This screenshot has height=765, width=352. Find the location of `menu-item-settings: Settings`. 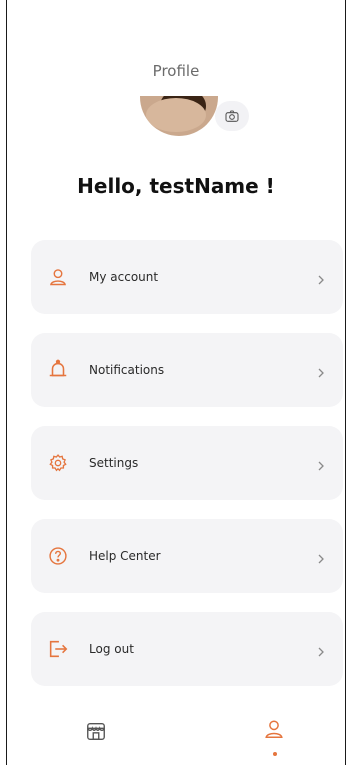

menu-item-settings: Settings is located at coordinates (187, 463).